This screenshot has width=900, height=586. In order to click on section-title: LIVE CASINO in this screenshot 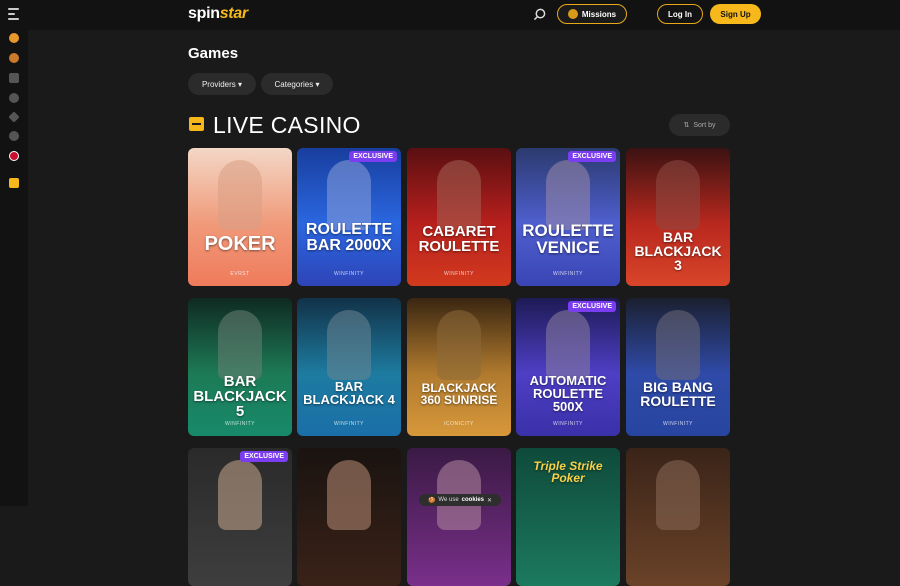, I will do `click(287, 125)`.